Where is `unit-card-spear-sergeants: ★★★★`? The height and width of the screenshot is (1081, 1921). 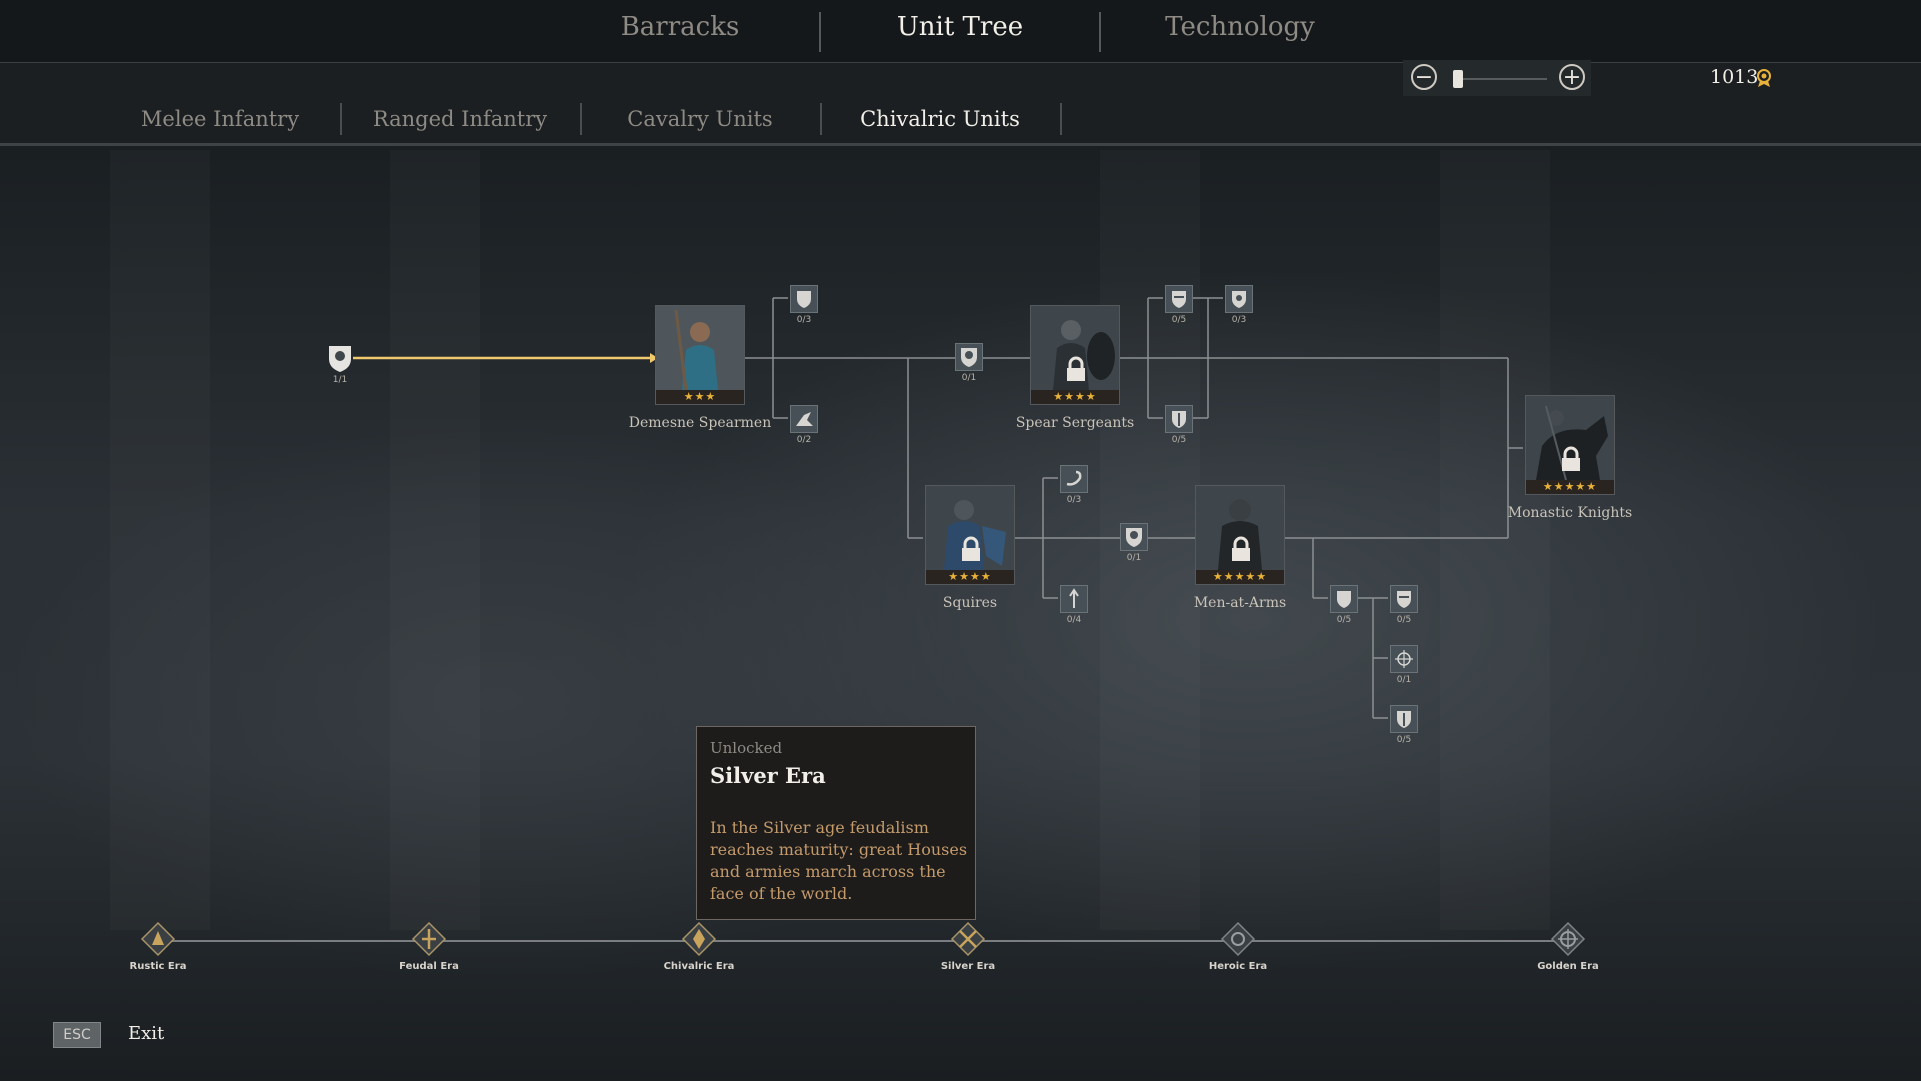 unit-card-spear-sergeants: ★★★★ is located at coordinates (1075, 355).